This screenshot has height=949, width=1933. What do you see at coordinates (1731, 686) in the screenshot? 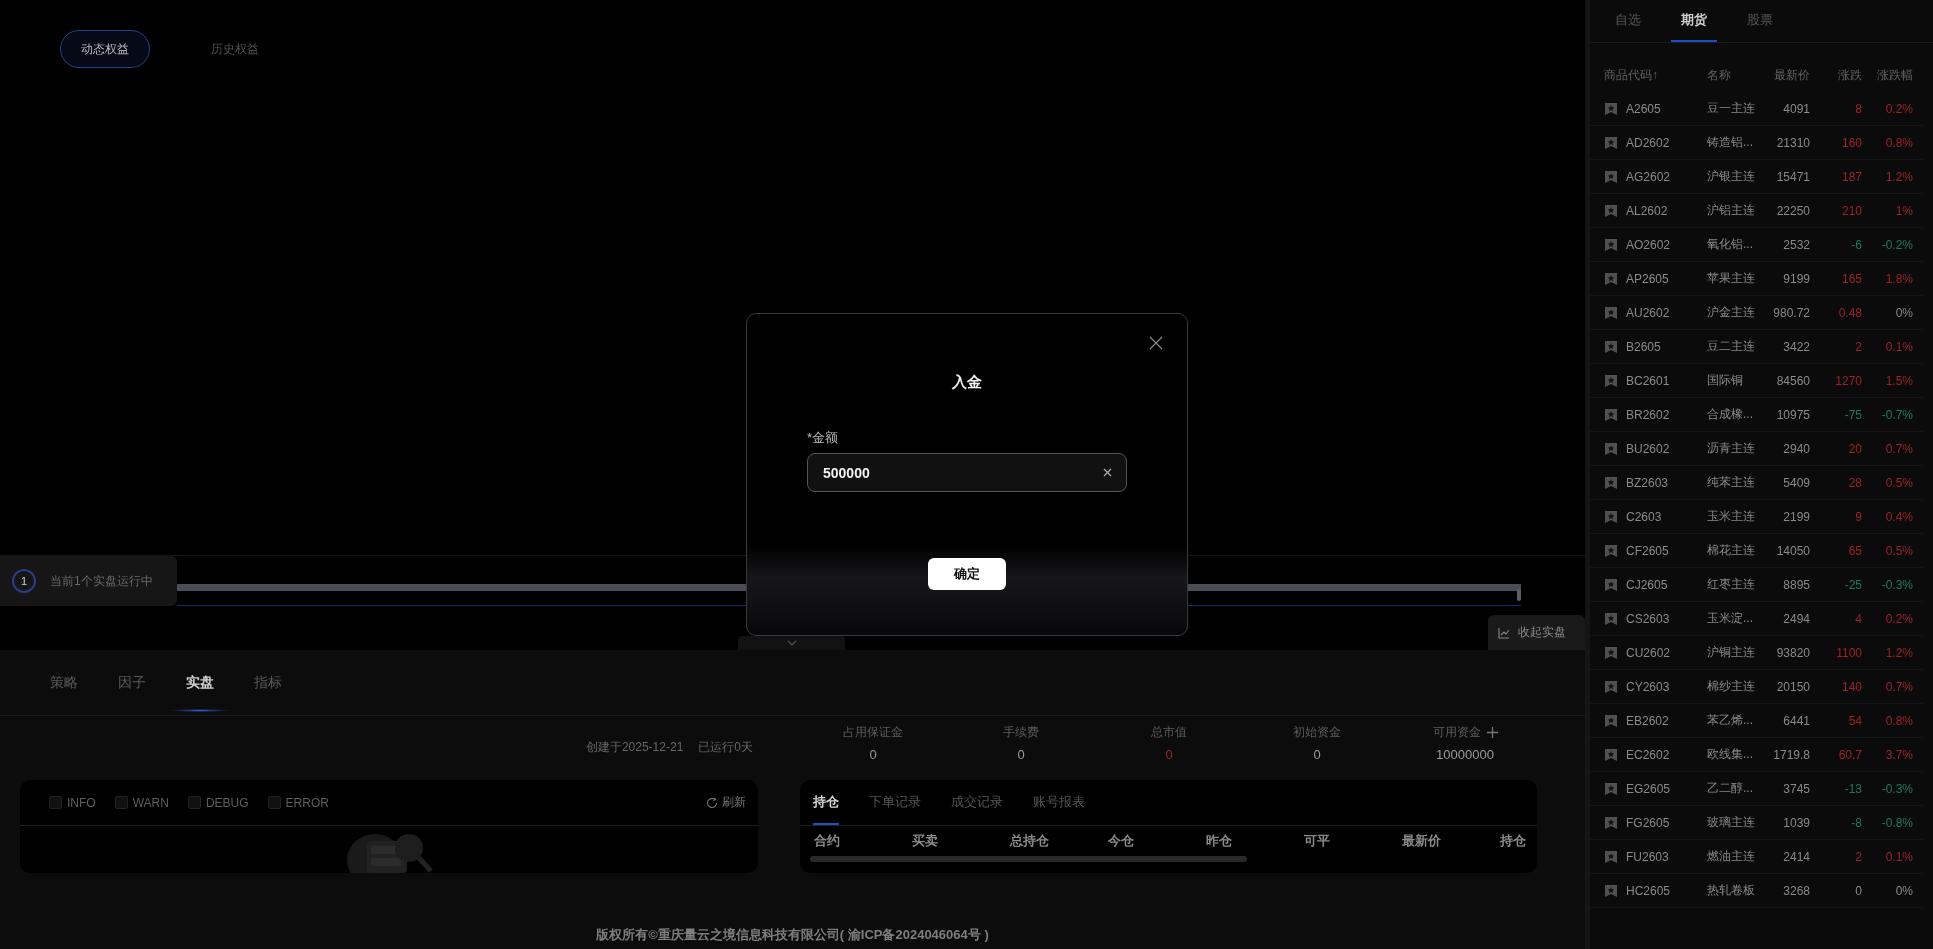
I see `contract-name: 棉纱主连` at bounding box center [1731, 686].